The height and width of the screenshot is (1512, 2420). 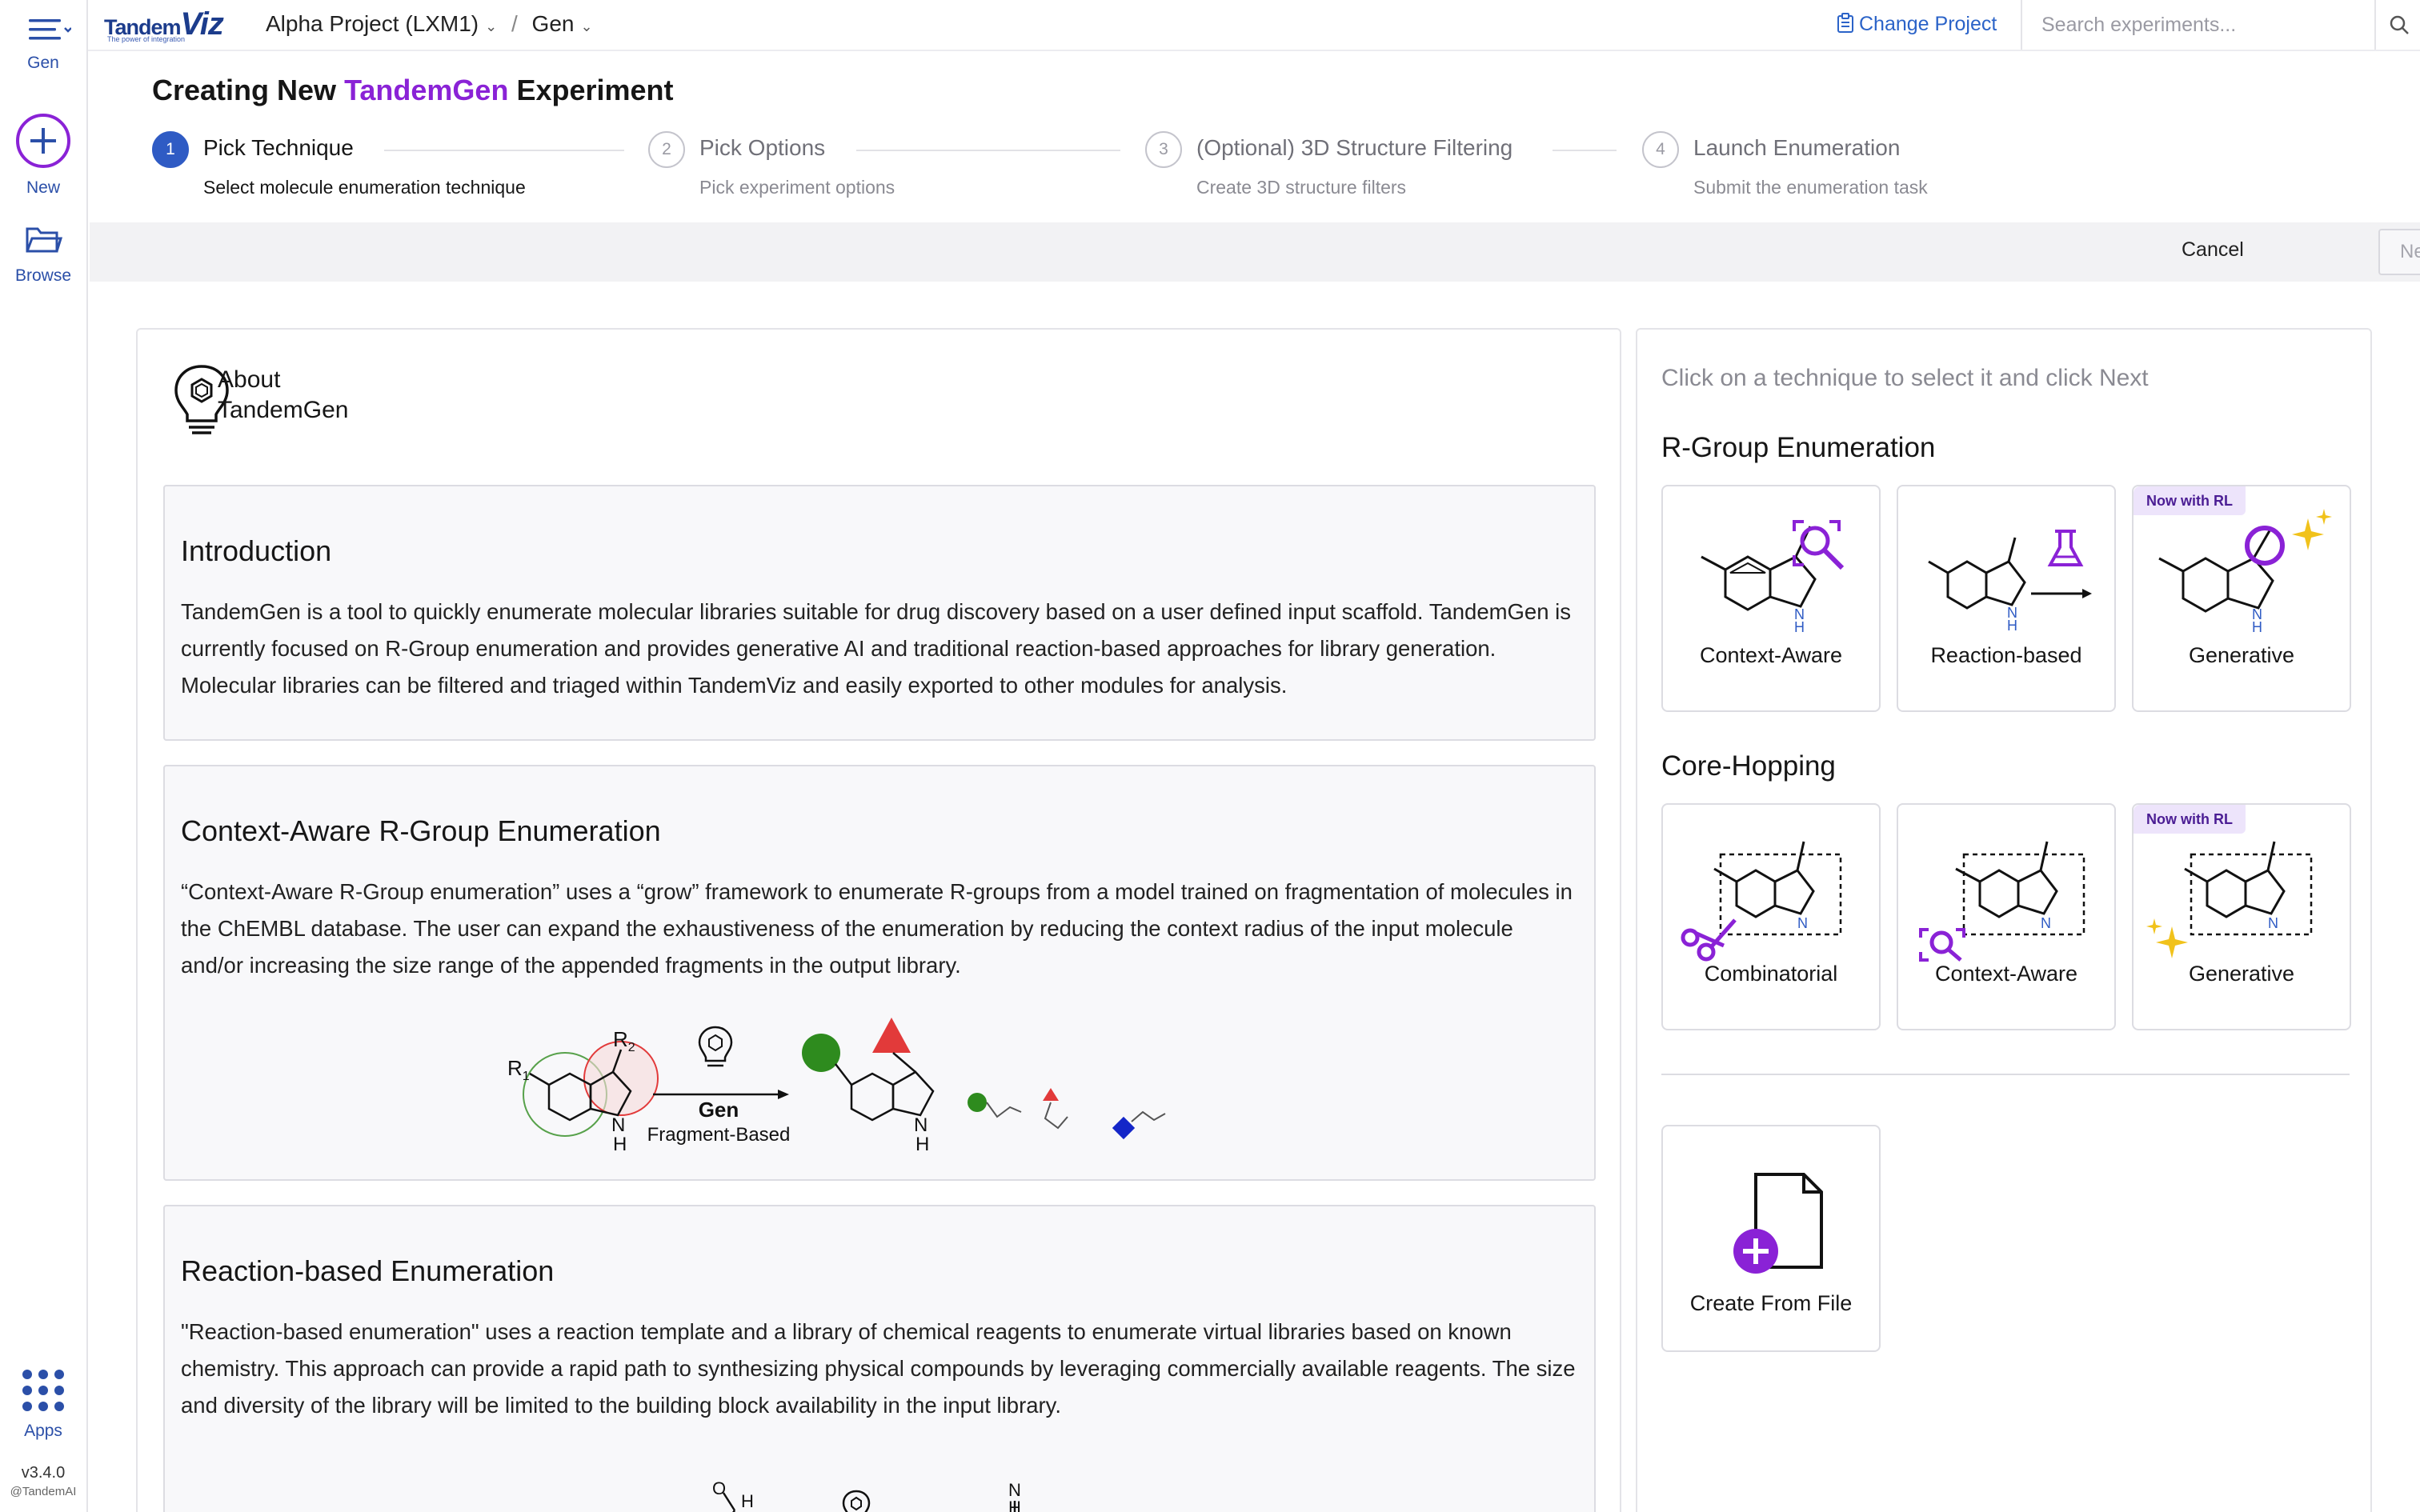 I want to click on fragment-based-scheme-figure: R1 R2 N H Gen Fragment-Based N H, so click(x=836, y=1086).